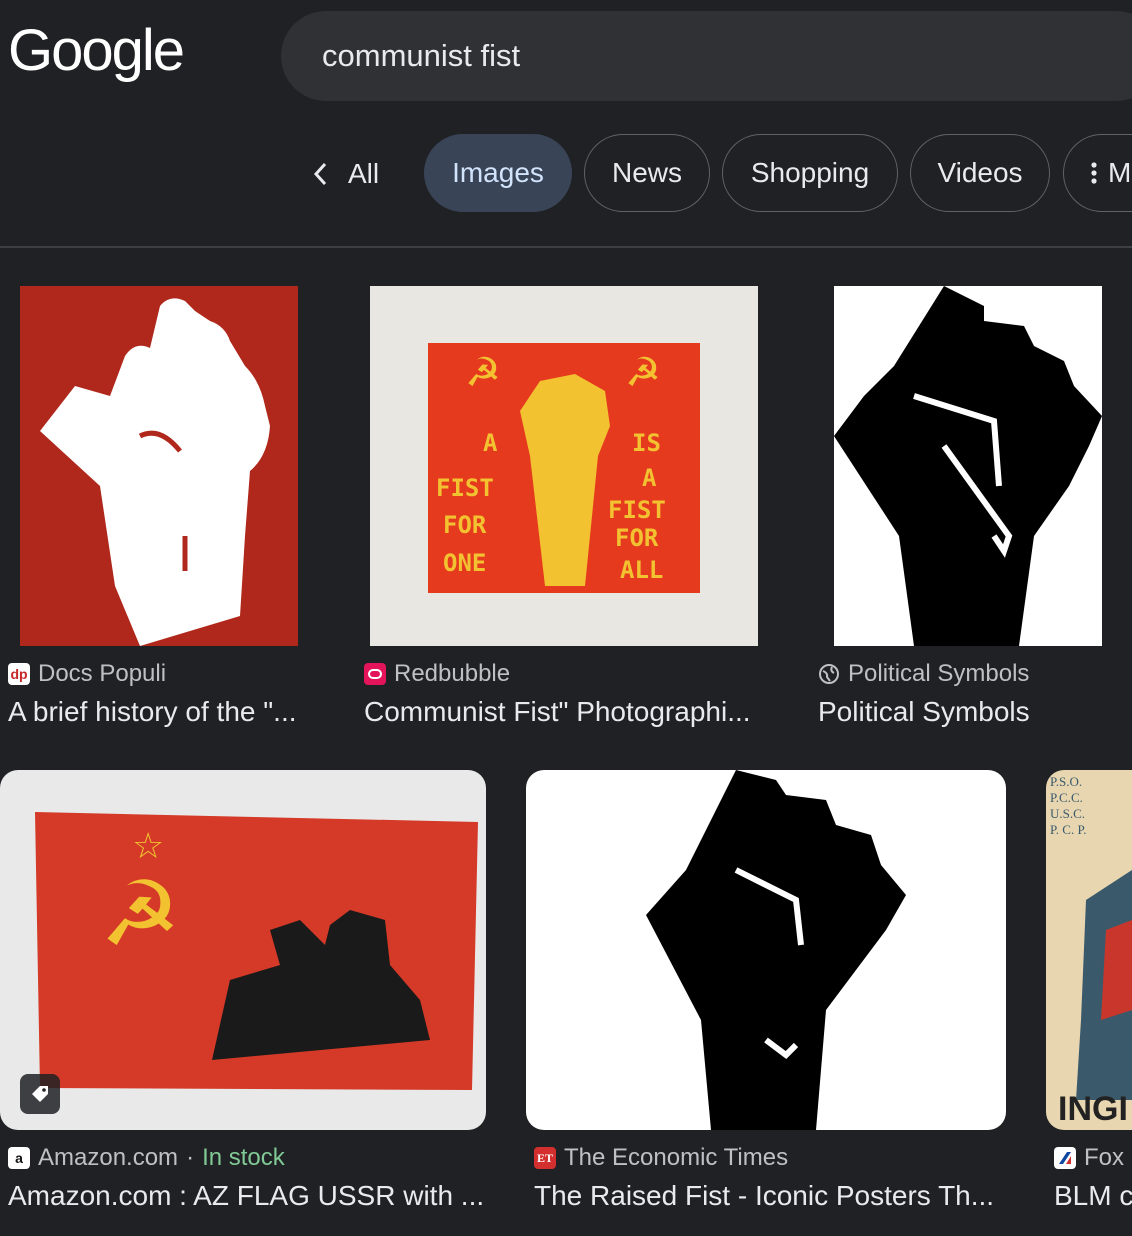 The image size is (1132, 1236). What do you see at coordinates (256, 951) in the screenshot?
I see `ussr-flag-image: ☆ ☭` at bounding box center [256, 951].